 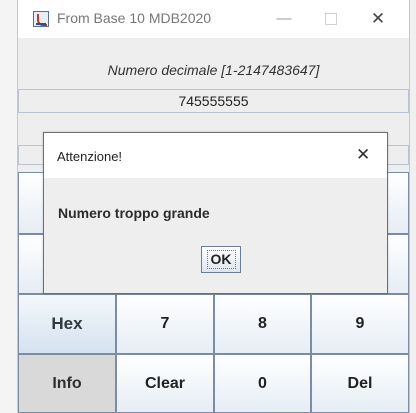 I want to click on key-7: 7, so click(x=165, y=324).